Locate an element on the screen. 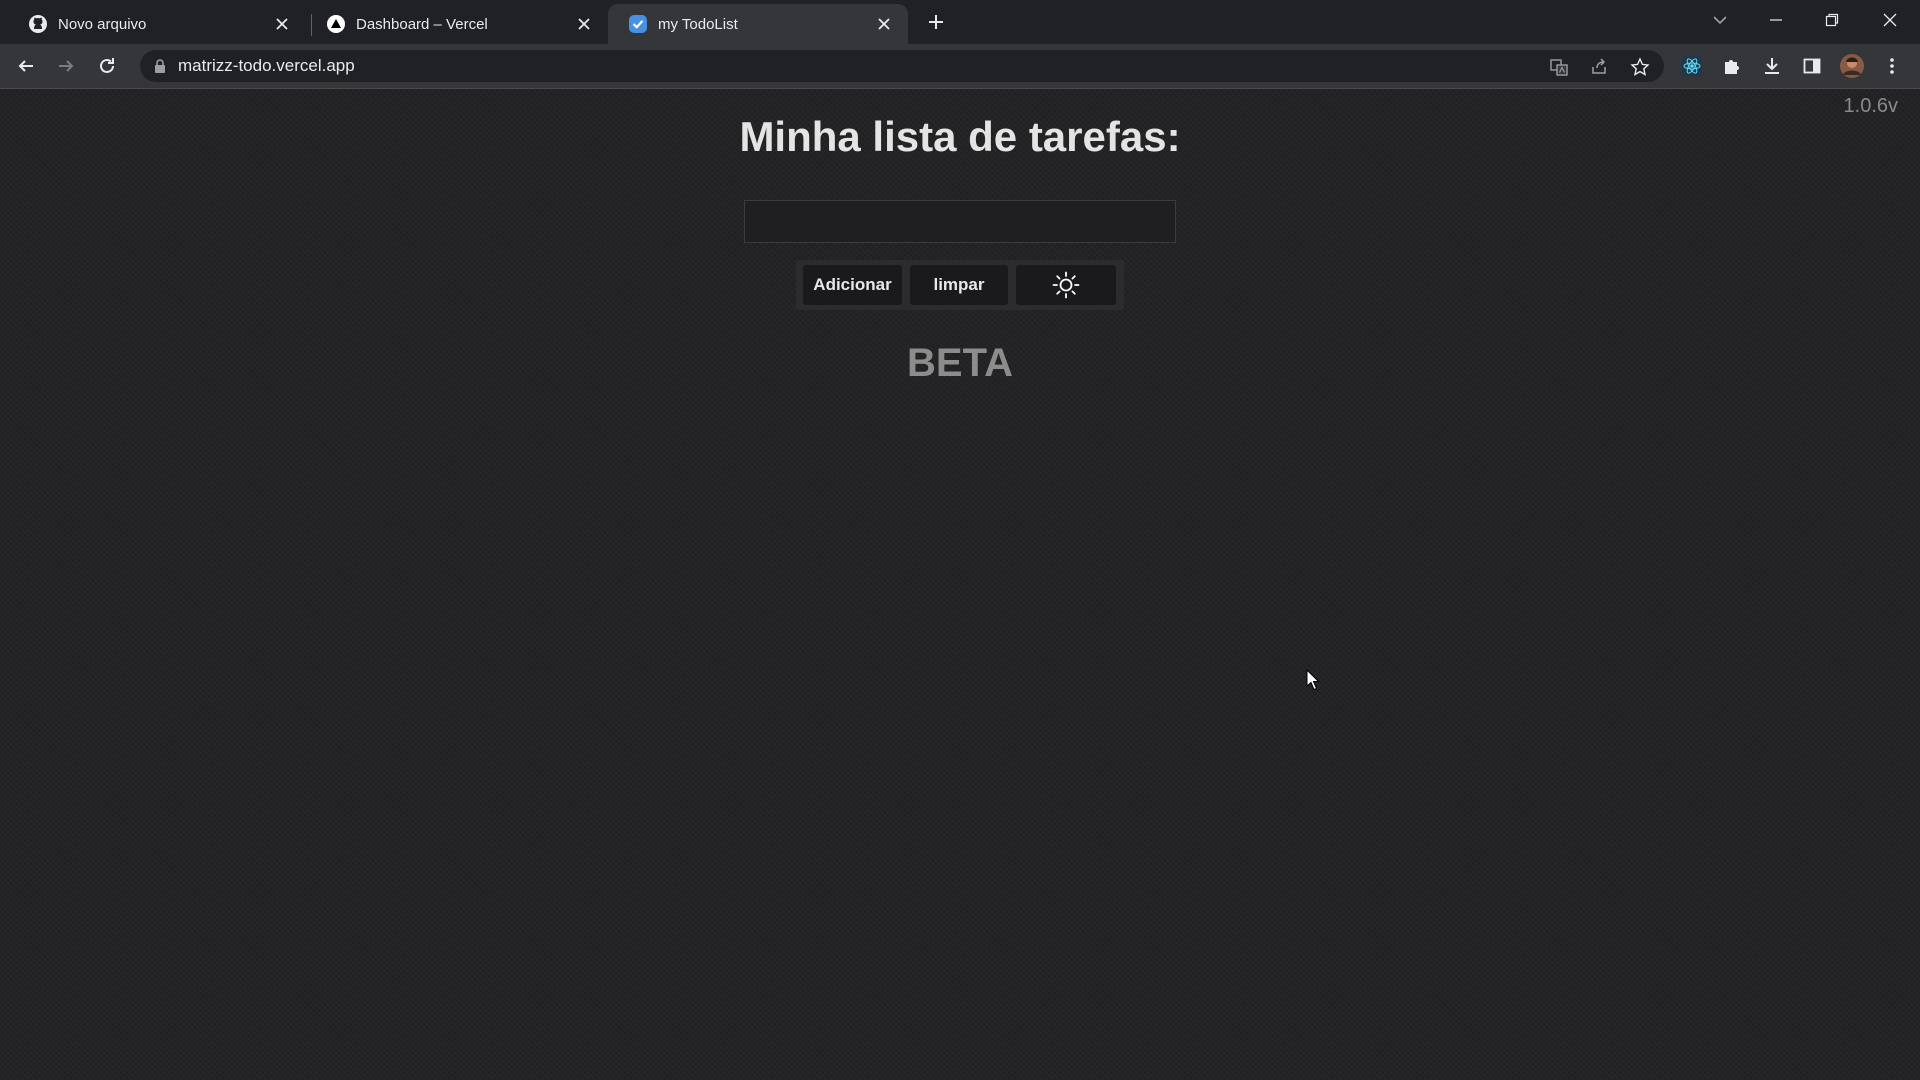 This screenshot has height=1080, width=1920. theme-toggle-button is located at coordinates (1066, 285).